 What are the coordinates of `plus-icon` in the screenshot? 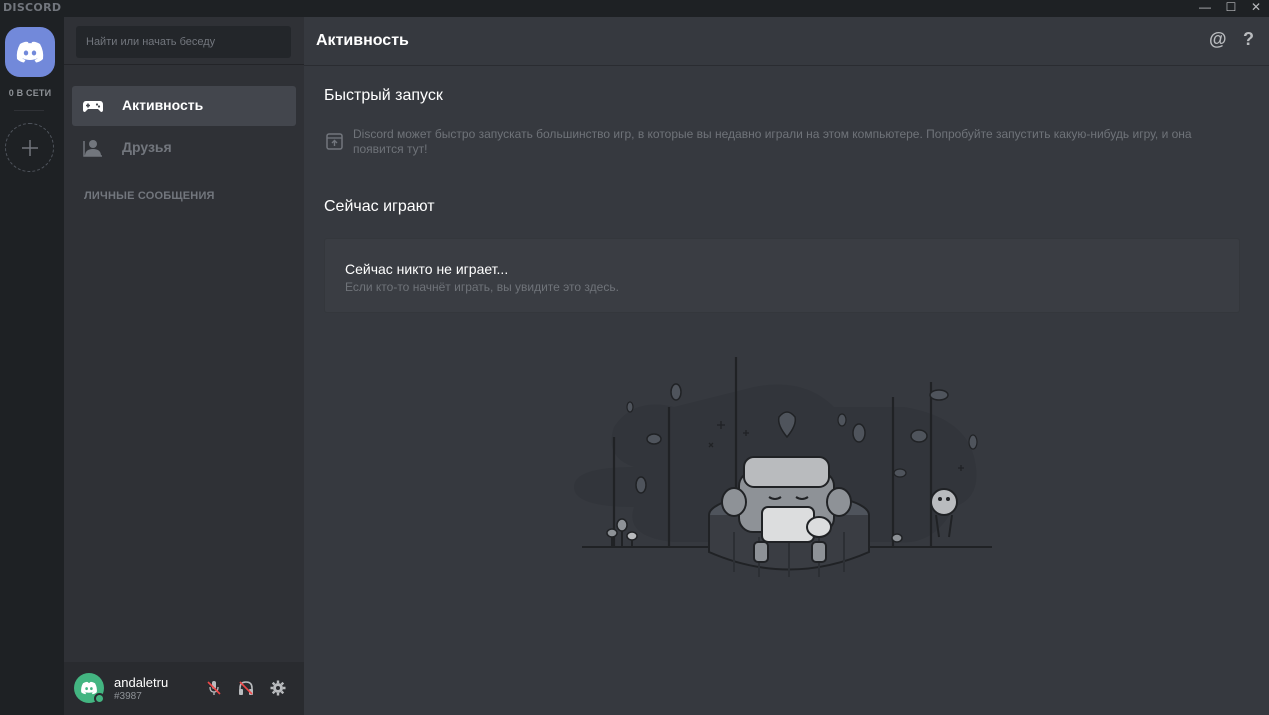 It's located at (29, 147).